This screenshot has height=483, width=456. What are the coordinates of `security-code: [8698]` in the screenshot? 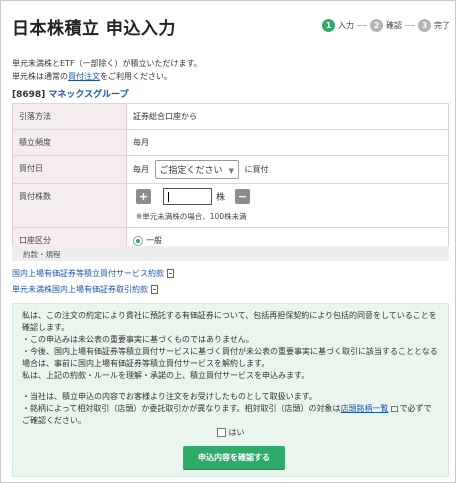 It's located at (29, 95).